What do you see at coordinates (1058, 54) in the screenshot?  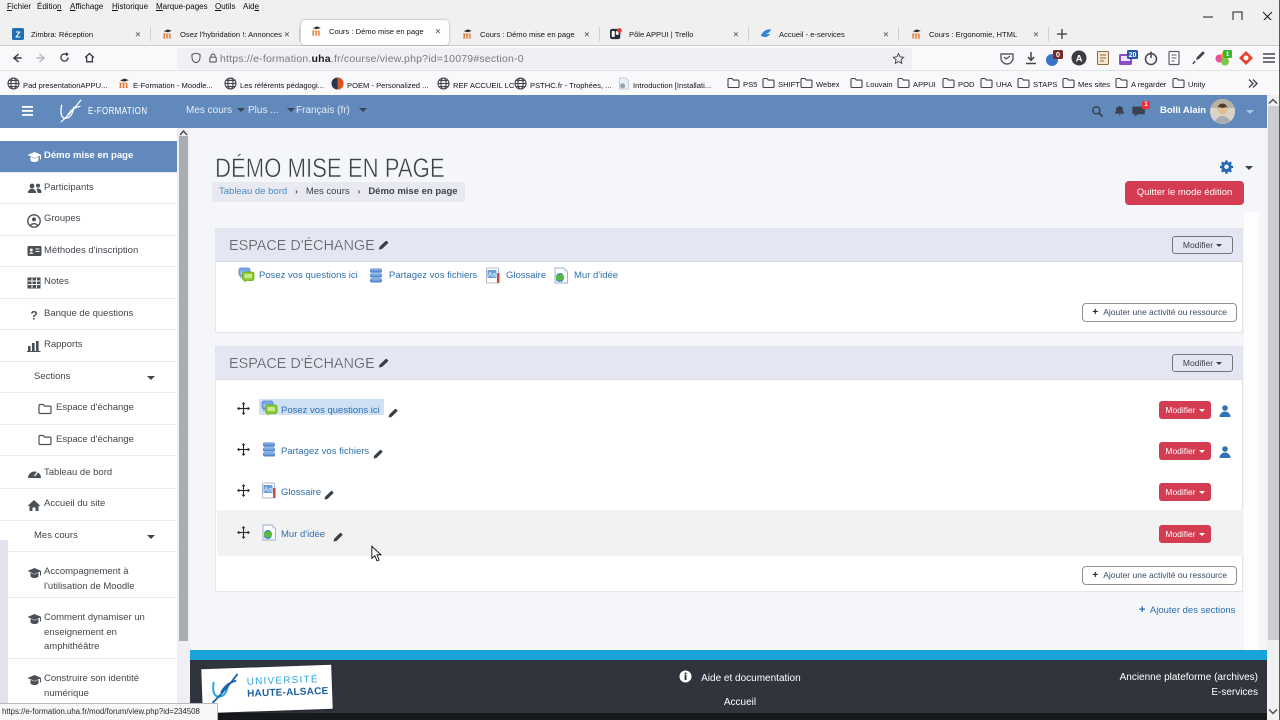 I see `svg-text: 0` at bounding box center [1058, 54].